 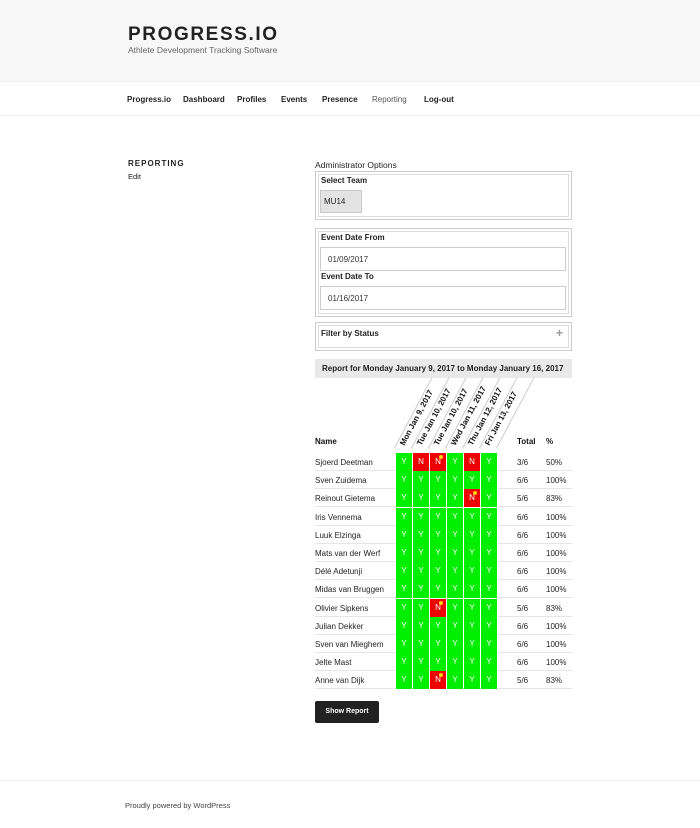 I want to click on site-tagline: Athlete Development Tracking Software, so click(x=203, y=50).